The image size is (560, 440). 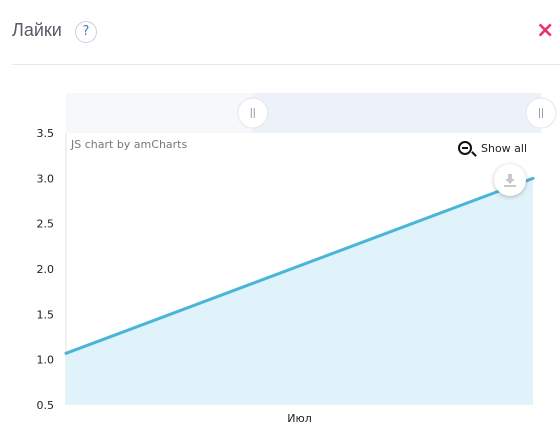 What do you see at coordinates (46, 133) in the screenshot?
I see `y-tick-label: 3.5` at bounding box center [46, 133].